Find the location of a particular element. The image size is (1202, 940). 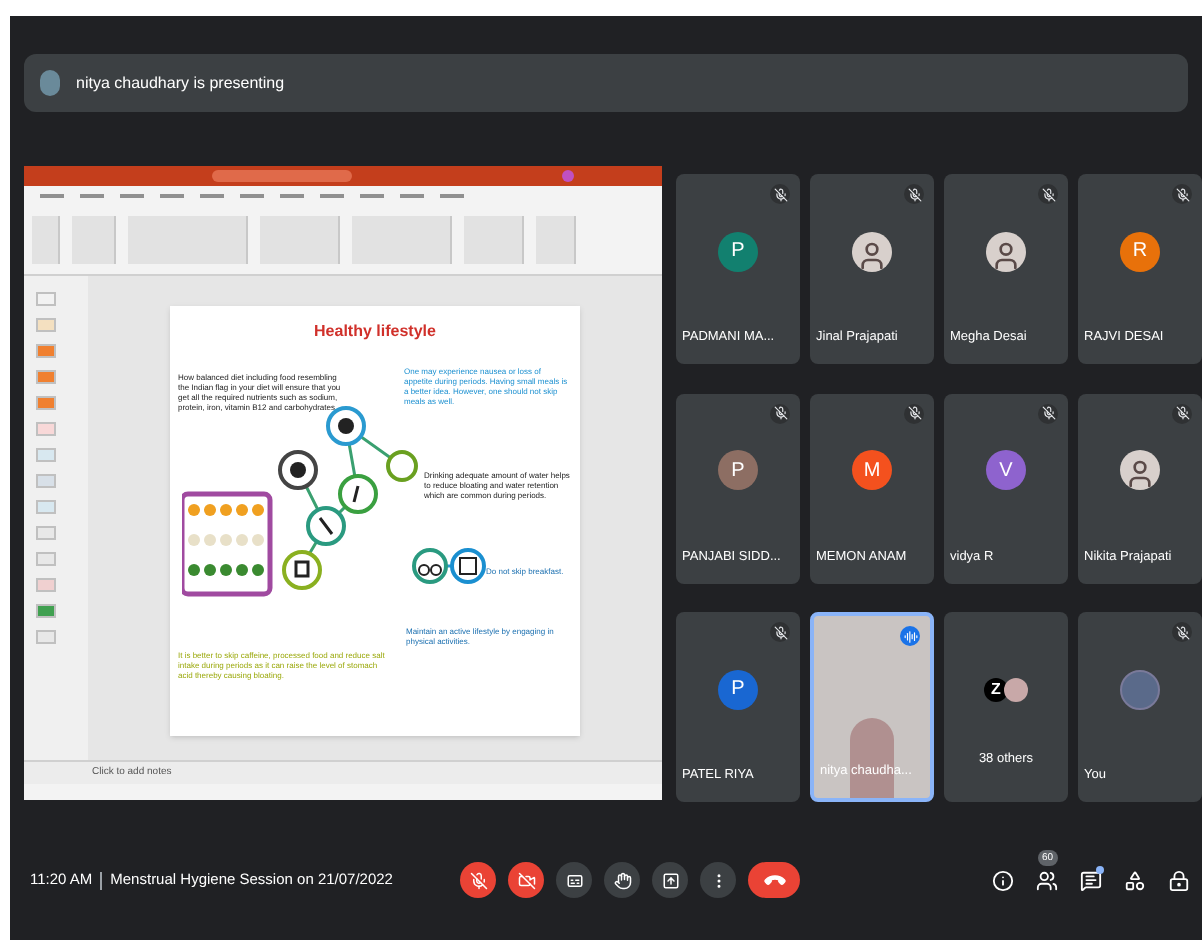

info-icon is located at coordinates (1002, 880).